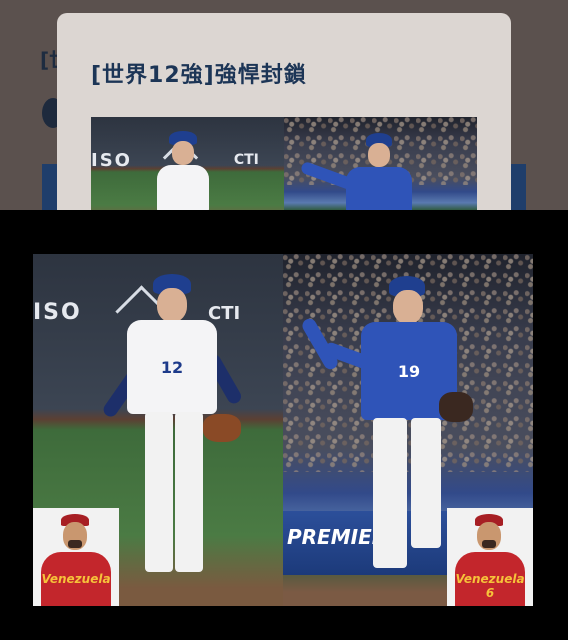 The height and width of the screenshot is (640, 568). What do you see at coordinates (246, 160) in the screenshot?
I see `thumbnail-sponsor-text-2: CTI` at bounding box center [246, 160].